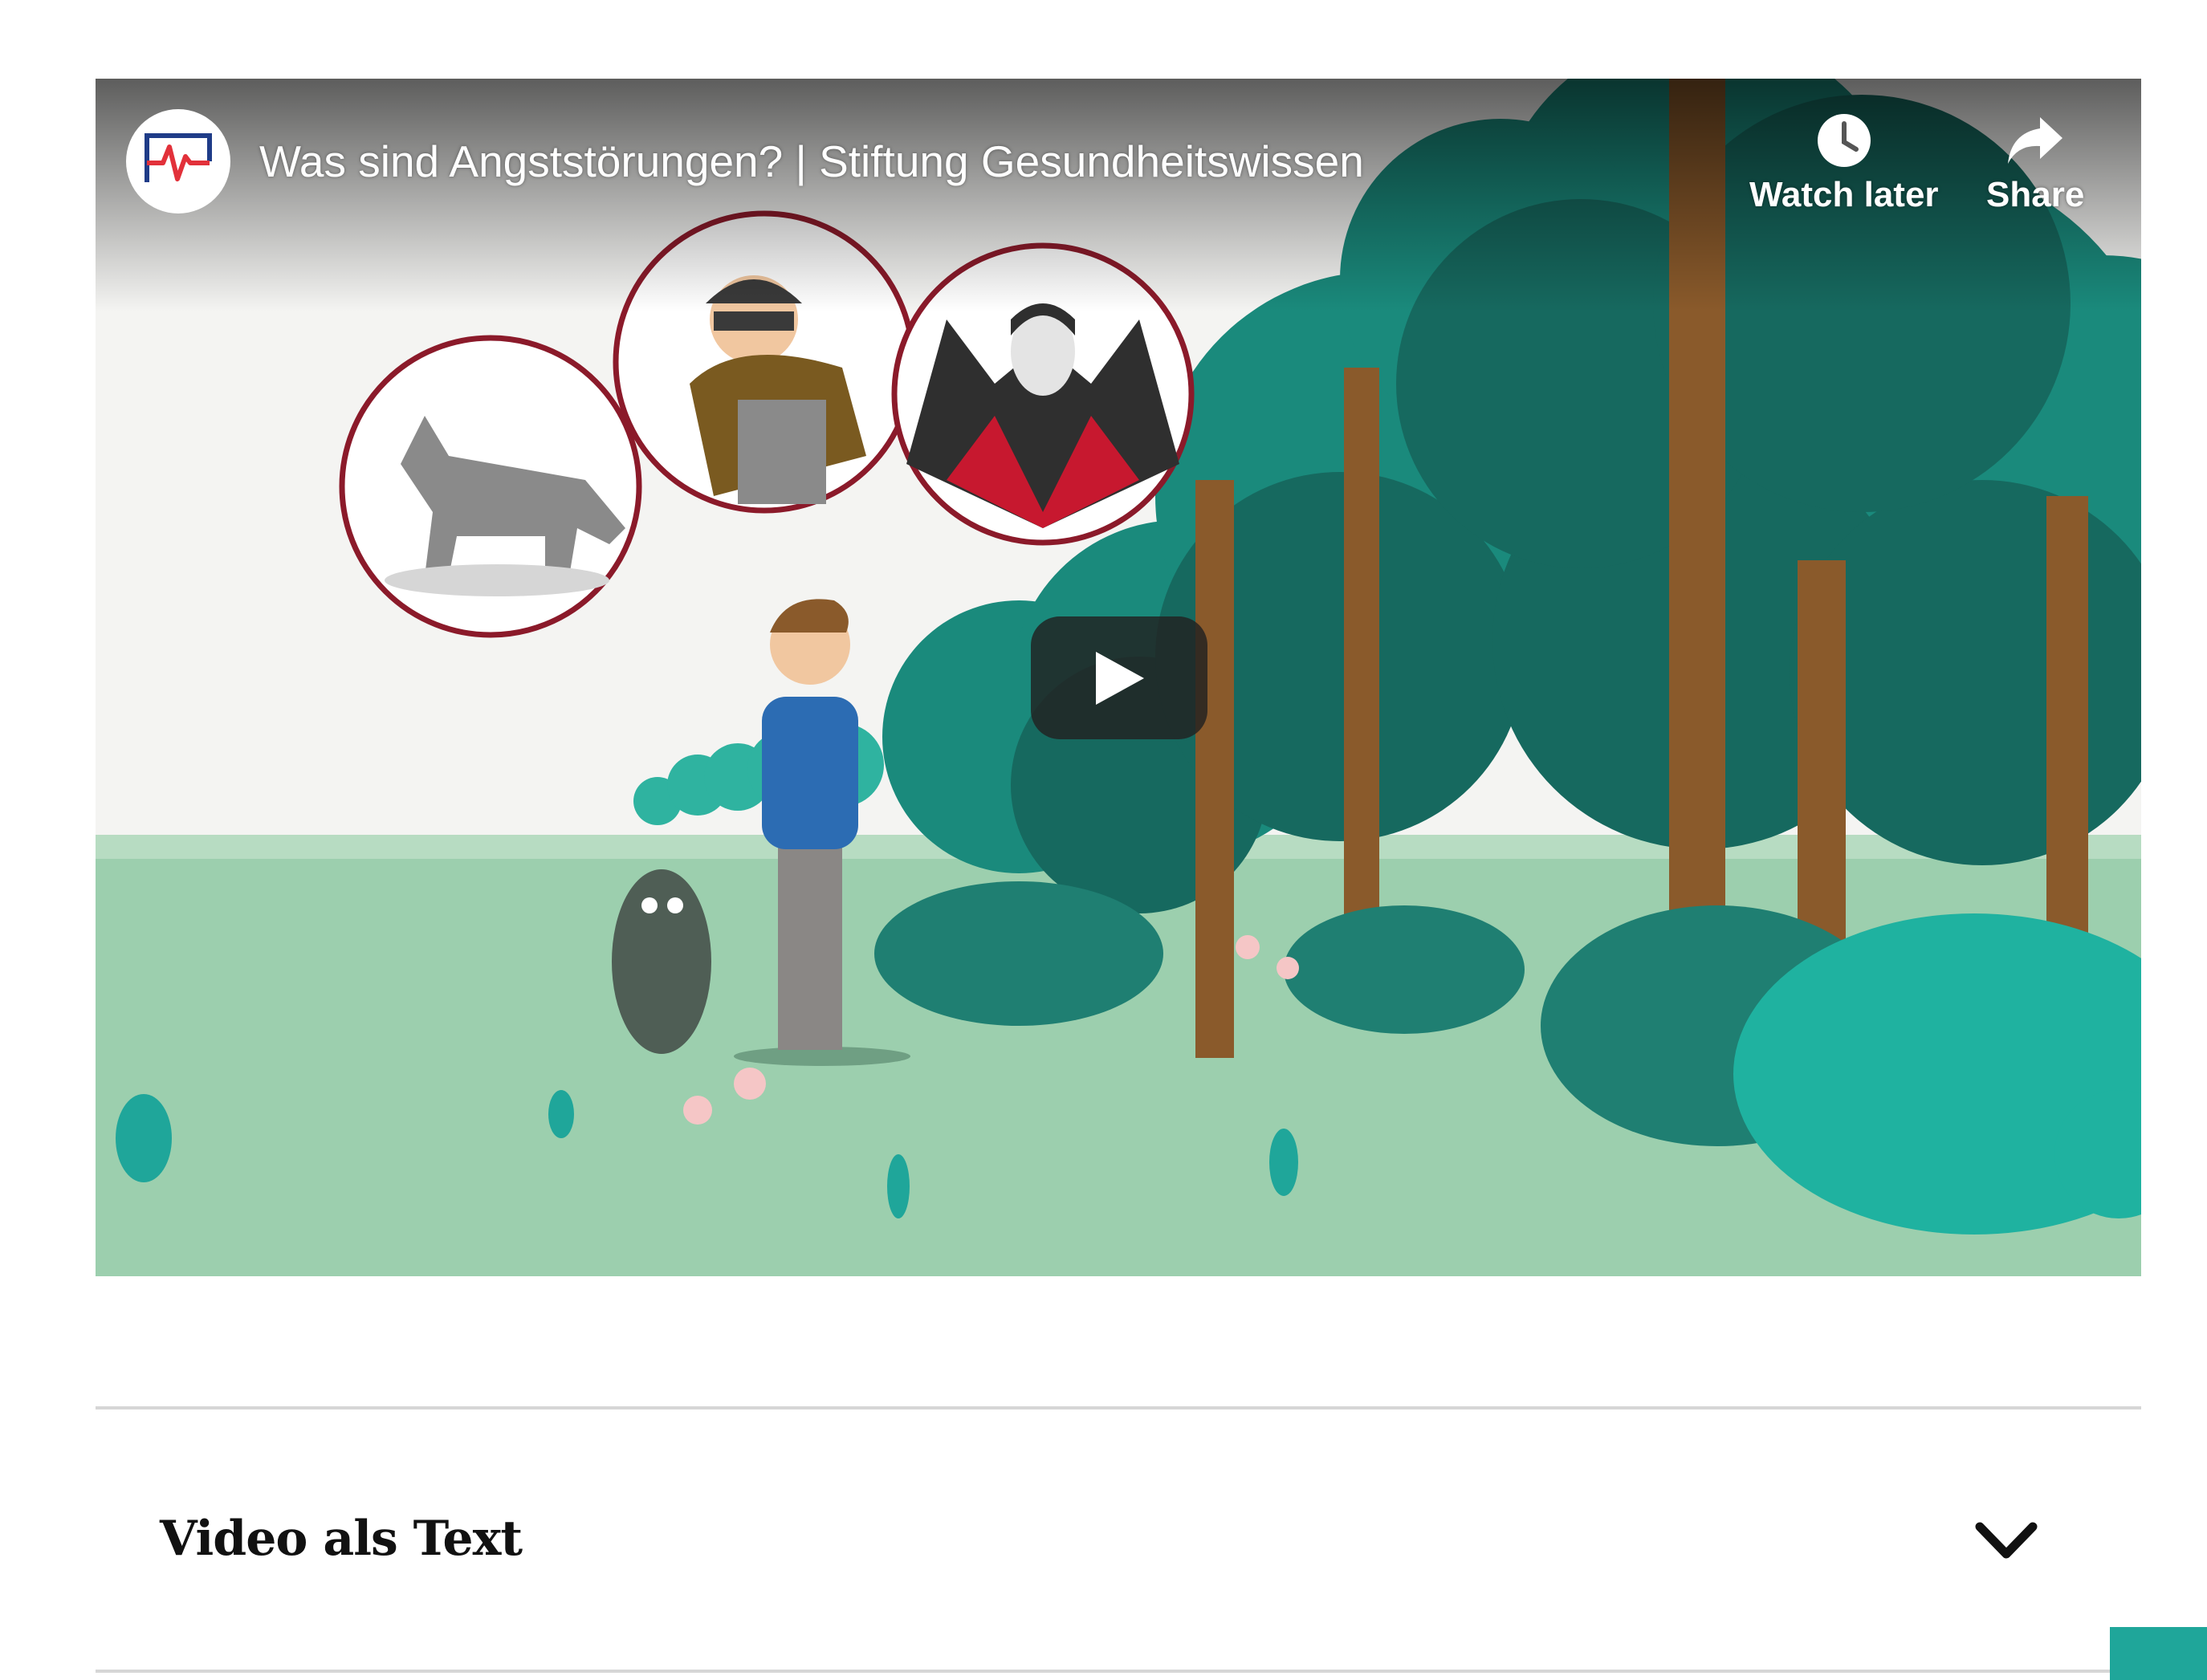 This screenshot has height=1680, width=2207. What do you see at coordinates (1118, 1671) in the screenshot?
I see `divider-bottom` at bounding box center [1118, 1671].